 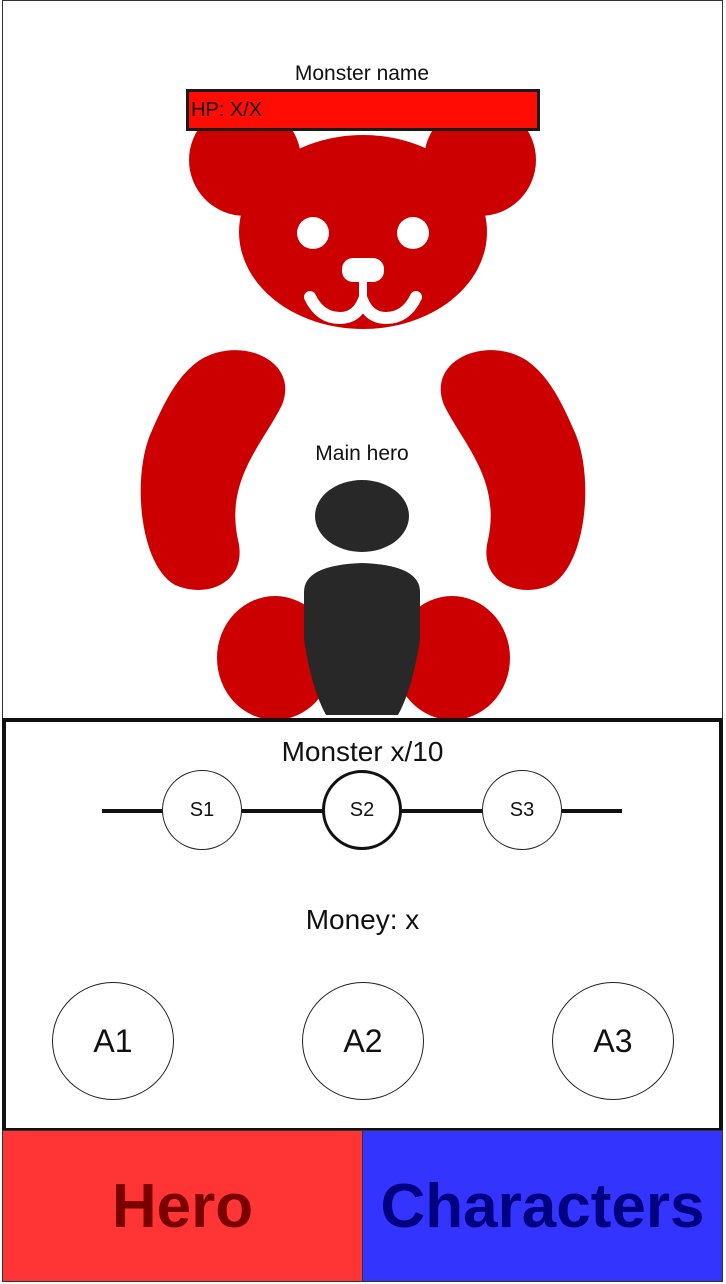 What do you see at coordinates (522, 810) in the screenshot?
I see `stage-button-s3: S3` at bounding box center [522, 810].